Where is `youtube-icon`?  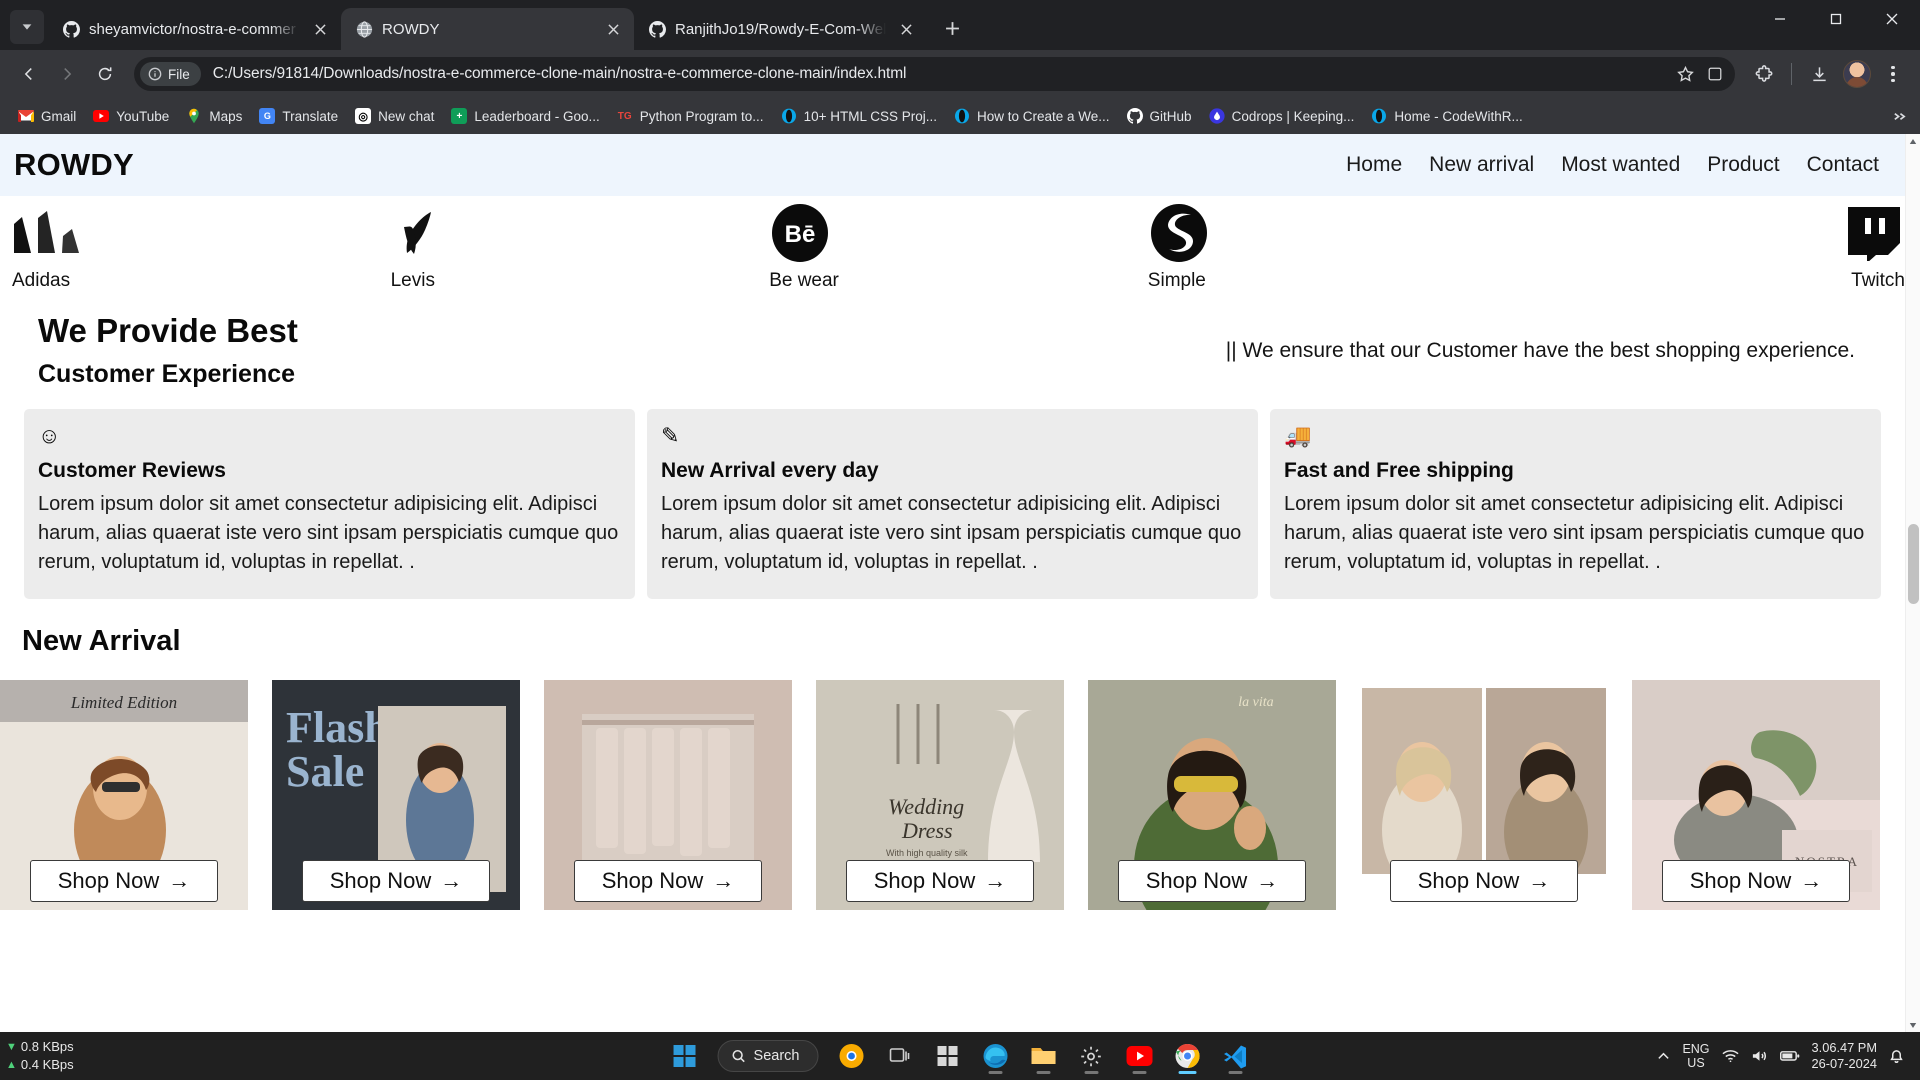 youtube-icon is located at coordinates (1139, 1056).